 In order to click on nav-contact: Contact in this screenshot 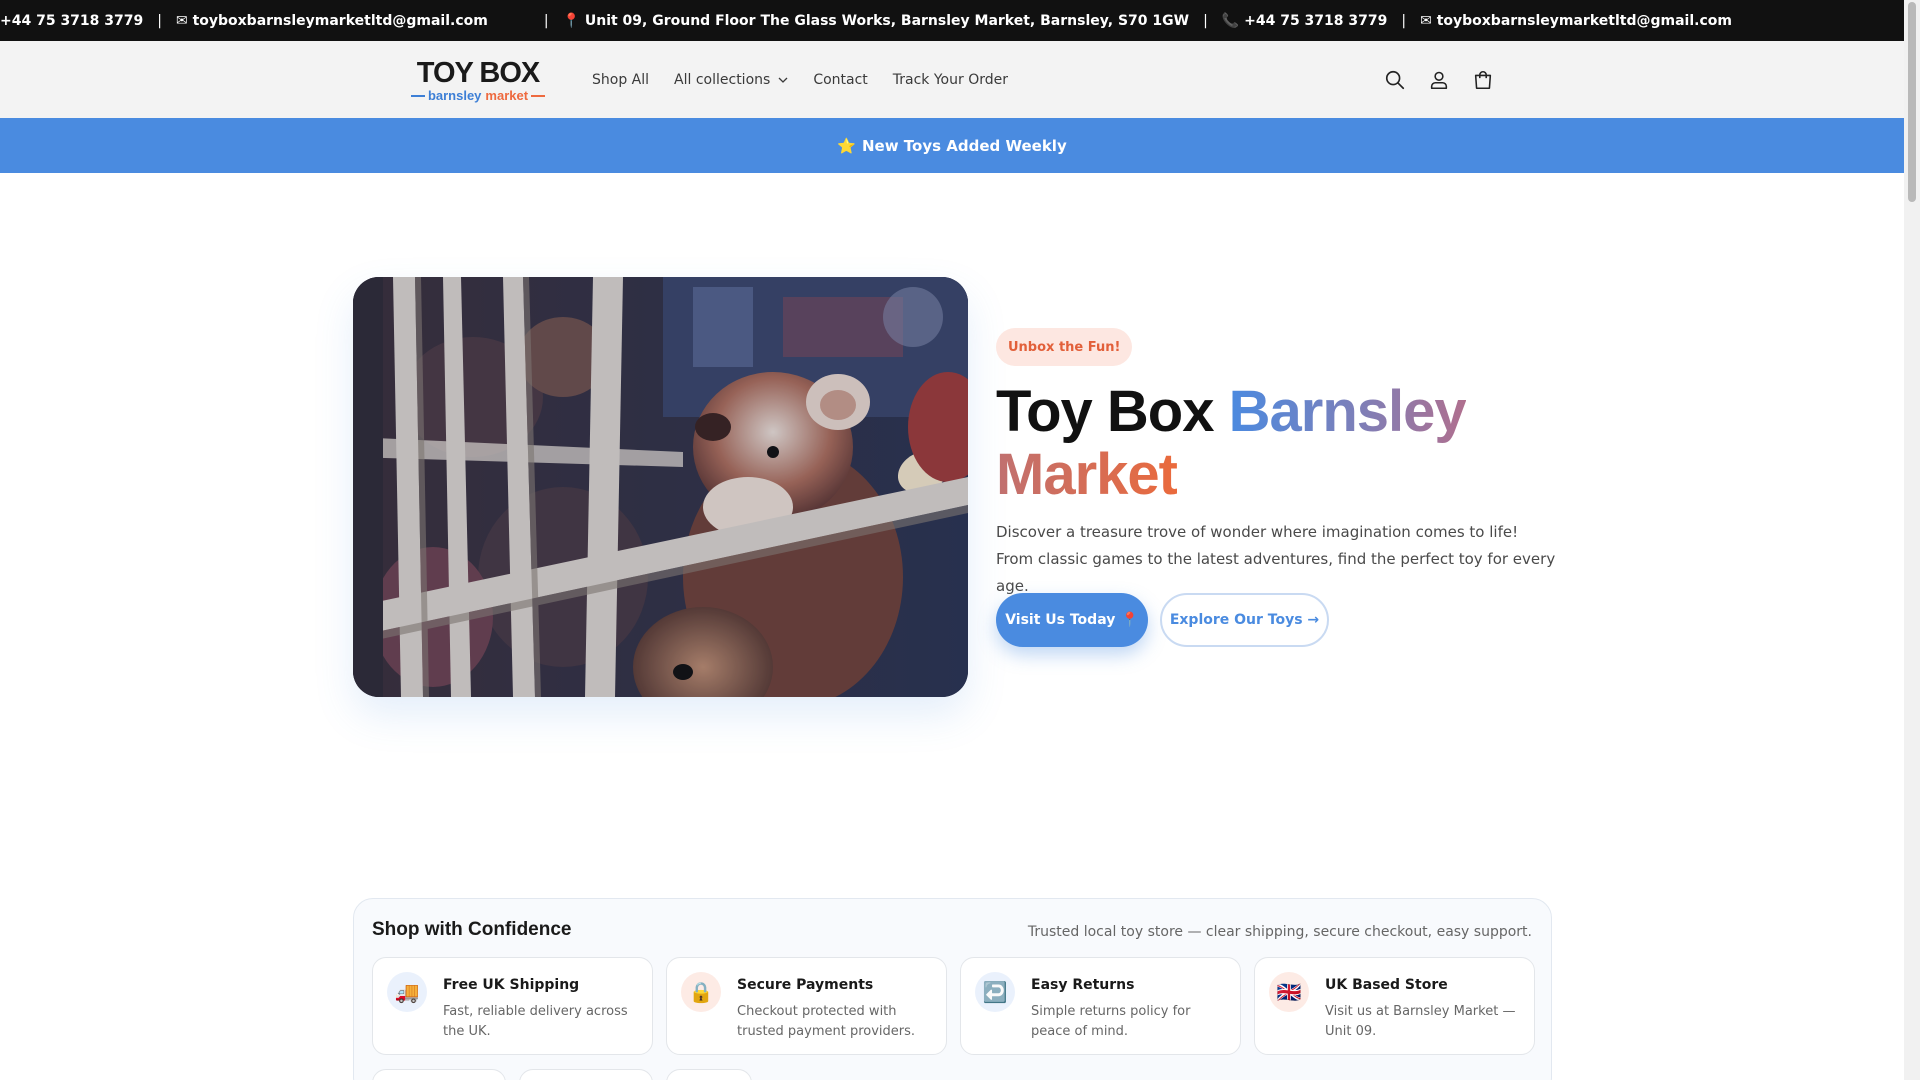, I will do `click(840, 80)`.